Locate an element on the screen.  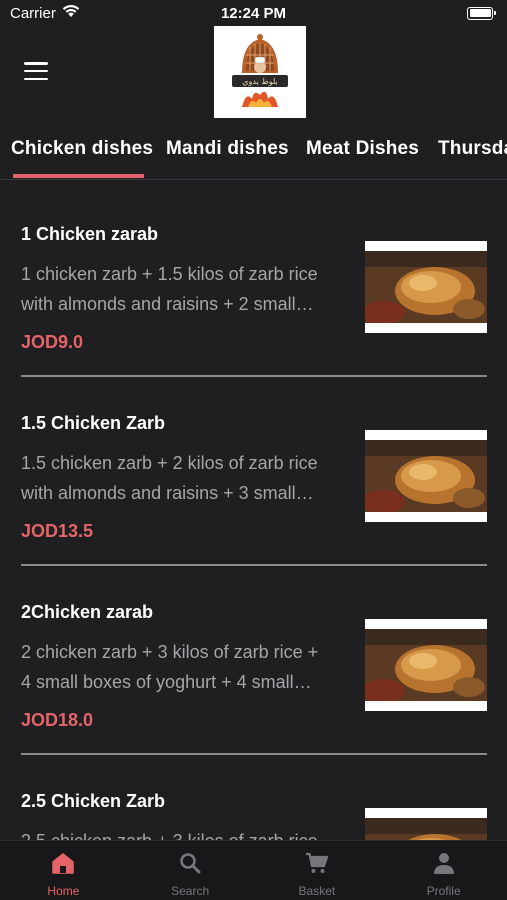
tab-thursday: Thursday is located at coordinates (472, 149).